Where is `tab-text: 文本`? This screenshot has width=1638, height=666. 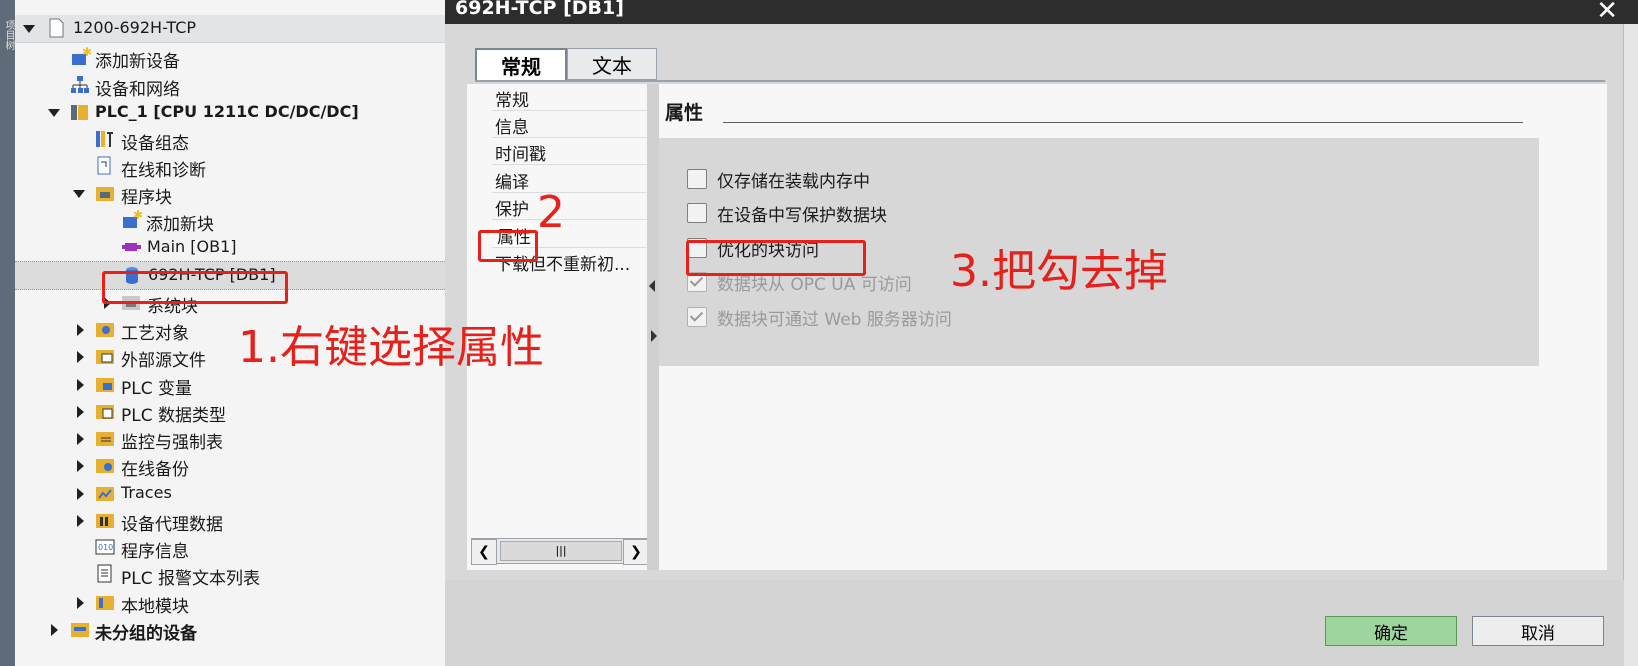
tab-text: 文本 is located at coordinates (612, 64).